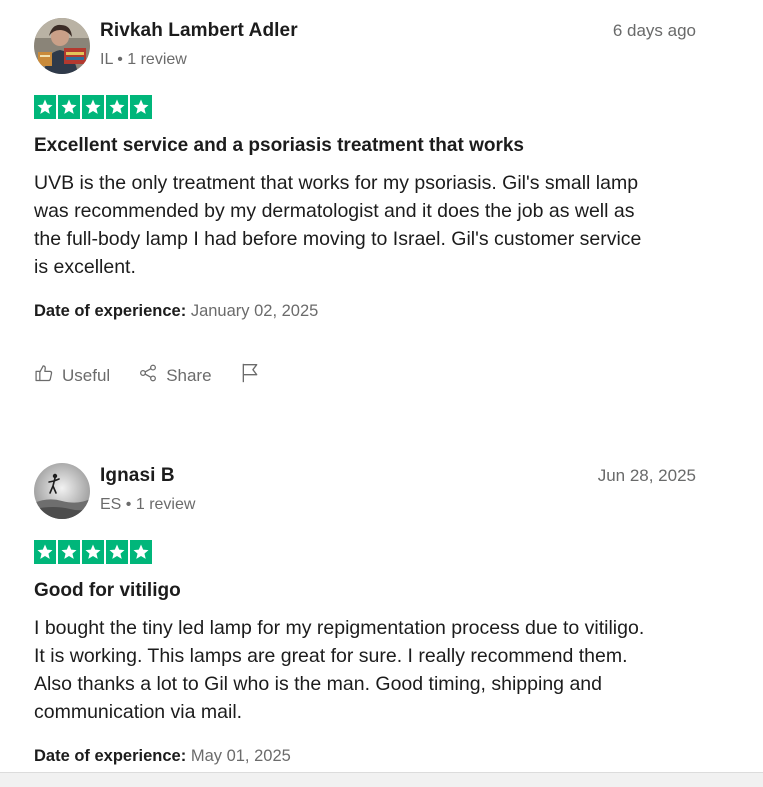  What do you see at coordinates (85, 267) in the screenshot?
I see `review-body-line: is excellent.` at bounding box center [85, 267].